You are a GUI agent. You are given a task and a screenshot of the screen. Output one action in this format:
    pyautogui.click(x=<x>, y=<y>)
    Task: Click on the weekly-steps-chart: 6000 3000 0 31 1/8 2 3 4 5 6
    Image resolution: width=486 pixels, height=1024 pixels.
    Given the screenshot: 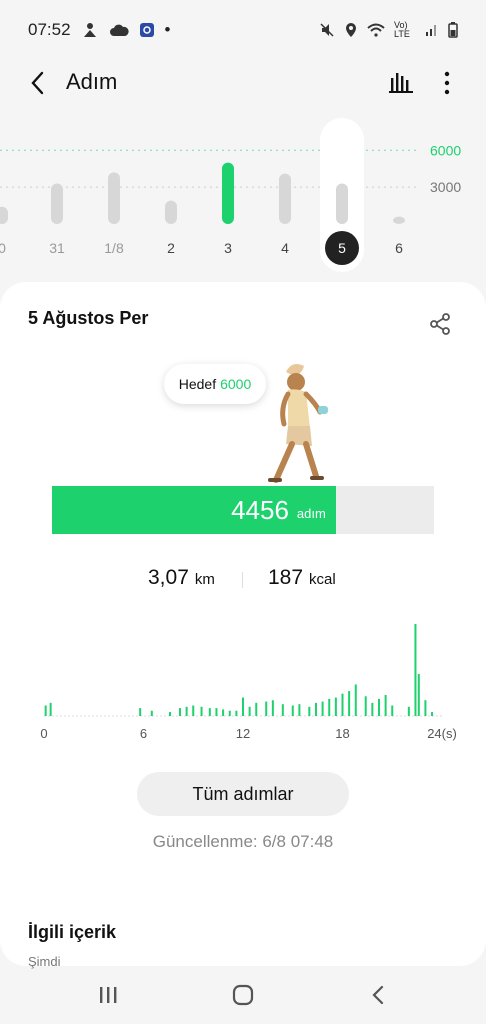 What is the action you would take?
    pyautogui.click(x=230, y=195)
    